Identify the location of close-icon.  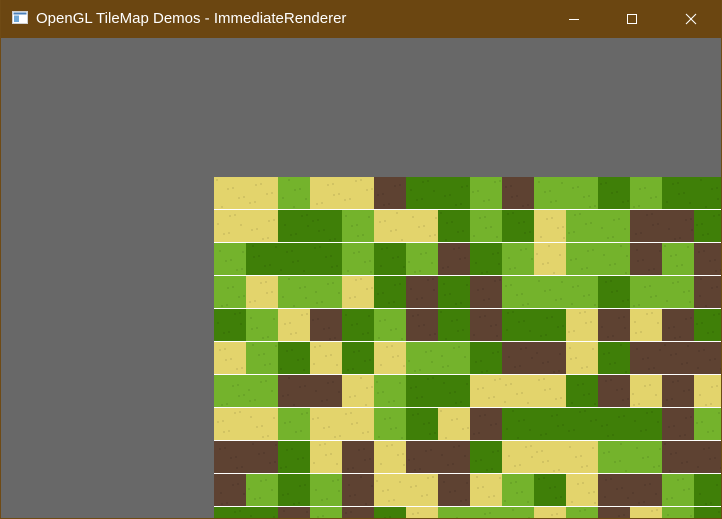
(691, 19).